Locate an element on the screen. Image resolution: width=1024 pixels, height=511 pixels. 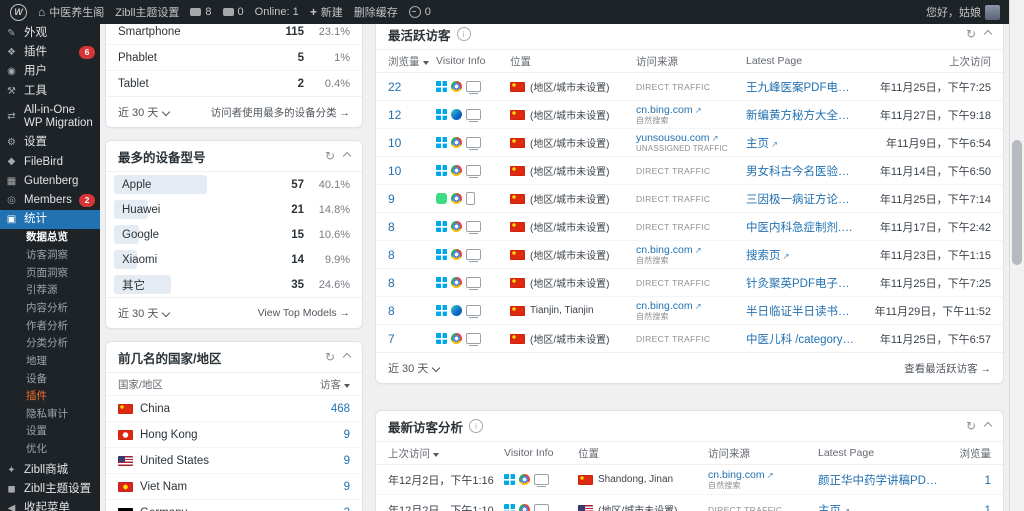
sidebar-item-zibll-theme-settings: ◼ Zibll主题设置 is located at coordinates (50, 489).